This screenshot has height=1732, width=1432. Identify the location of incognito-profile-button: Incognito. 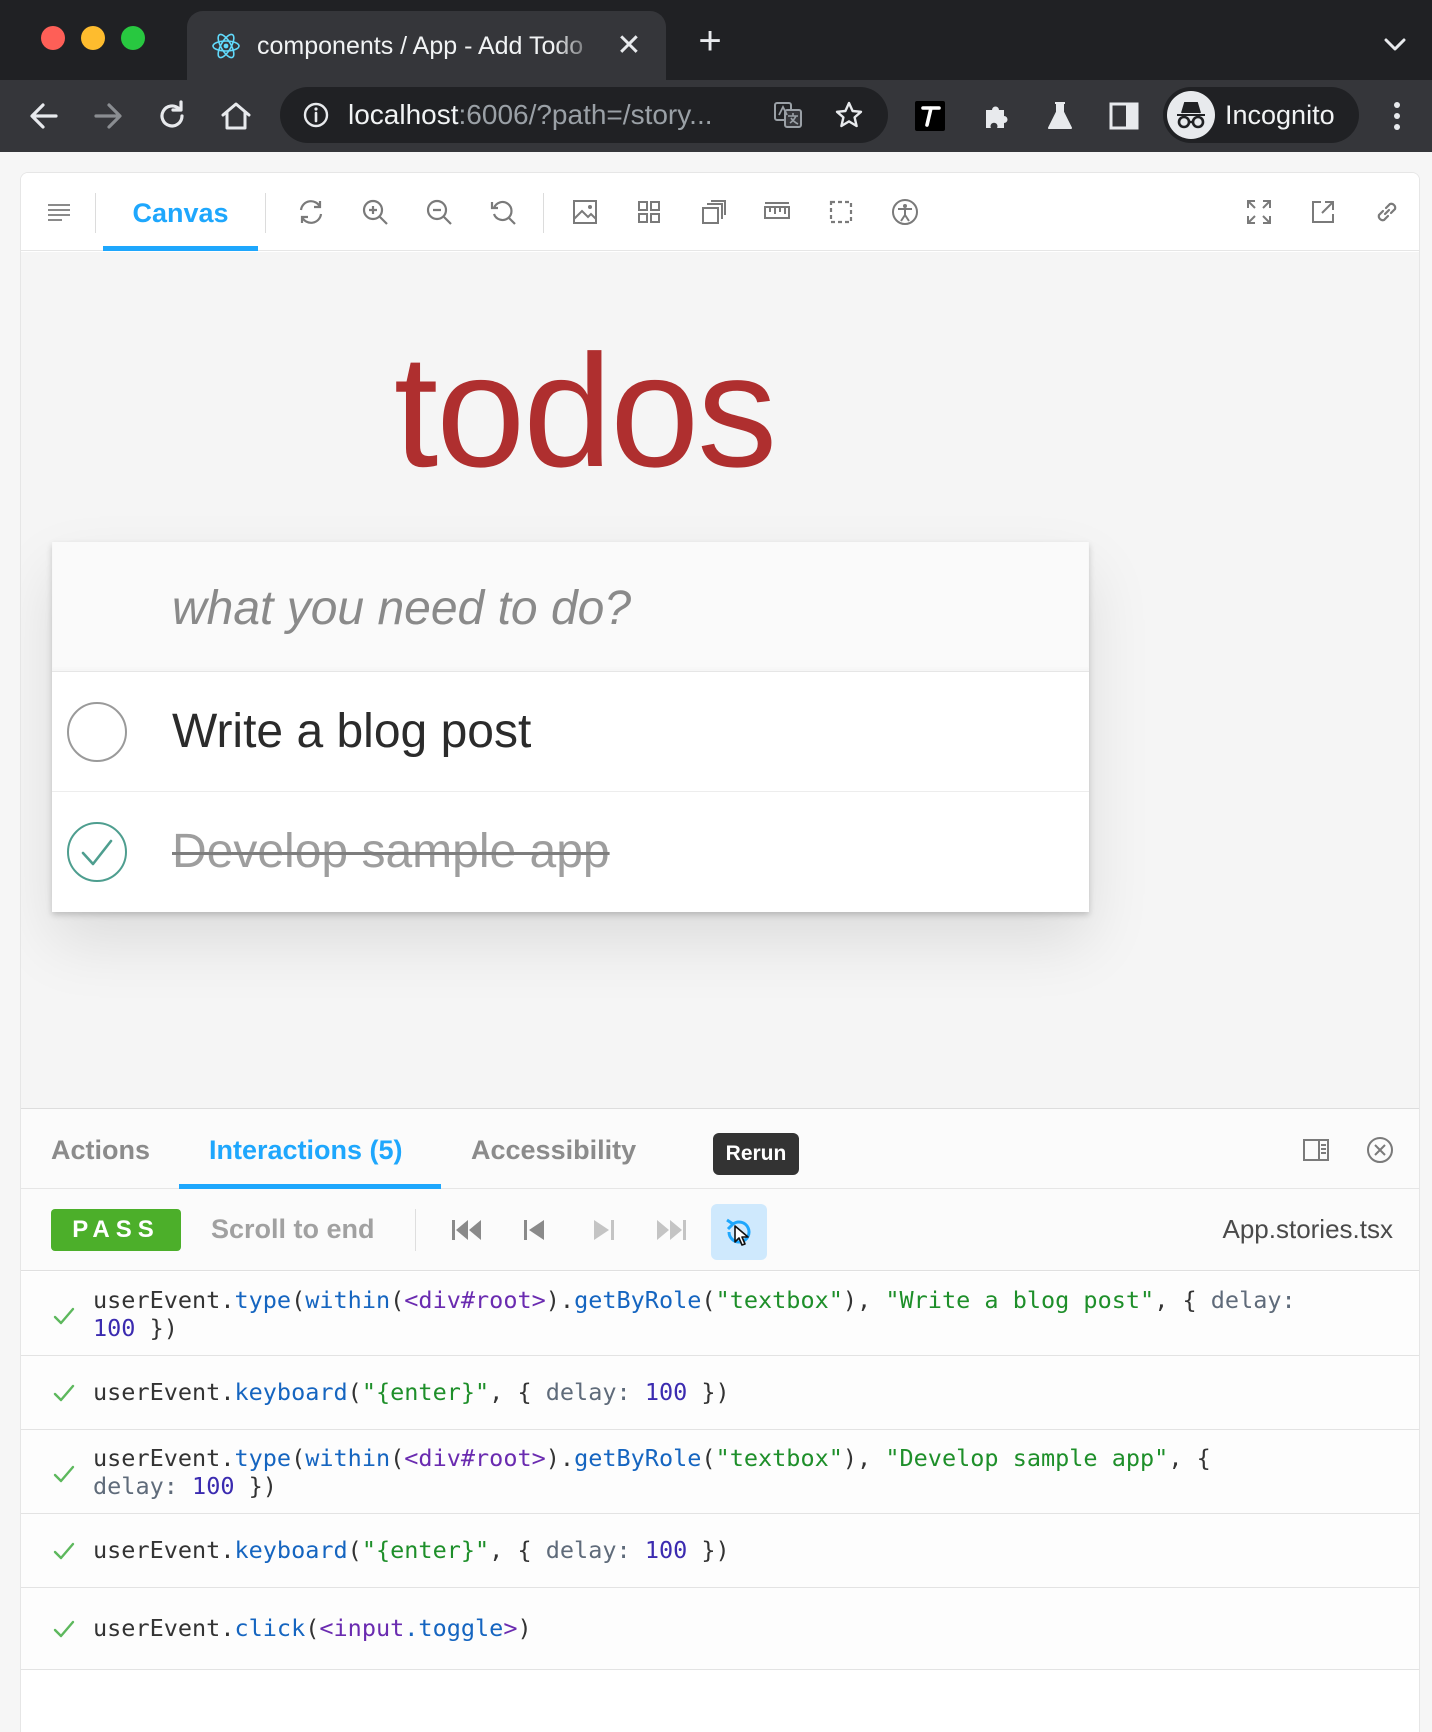
(1261, 115).